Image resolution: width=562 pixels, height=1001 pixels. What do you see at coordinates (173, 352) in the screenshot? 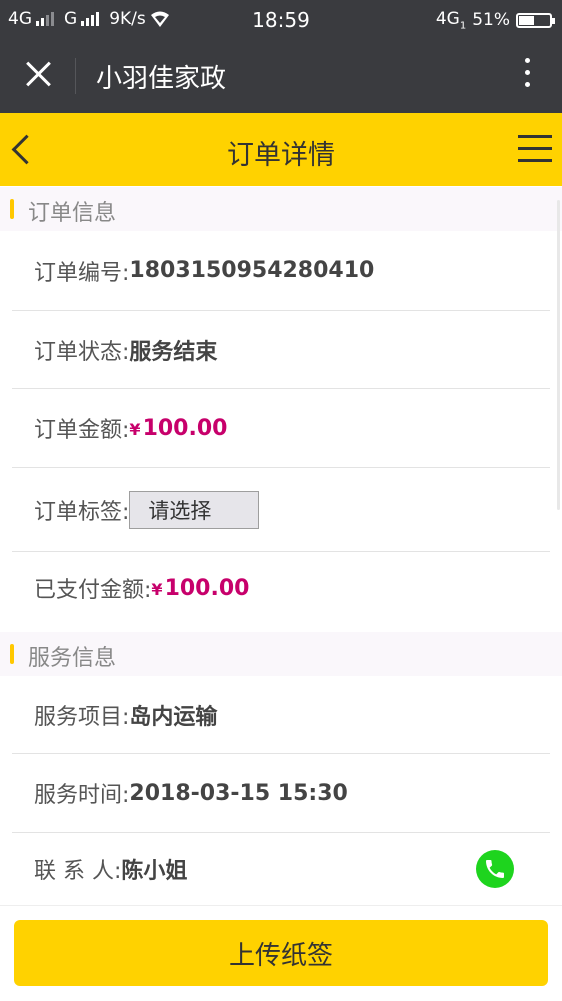
I see `order-status-value: 服务结束` at bounding box center [173, 352].